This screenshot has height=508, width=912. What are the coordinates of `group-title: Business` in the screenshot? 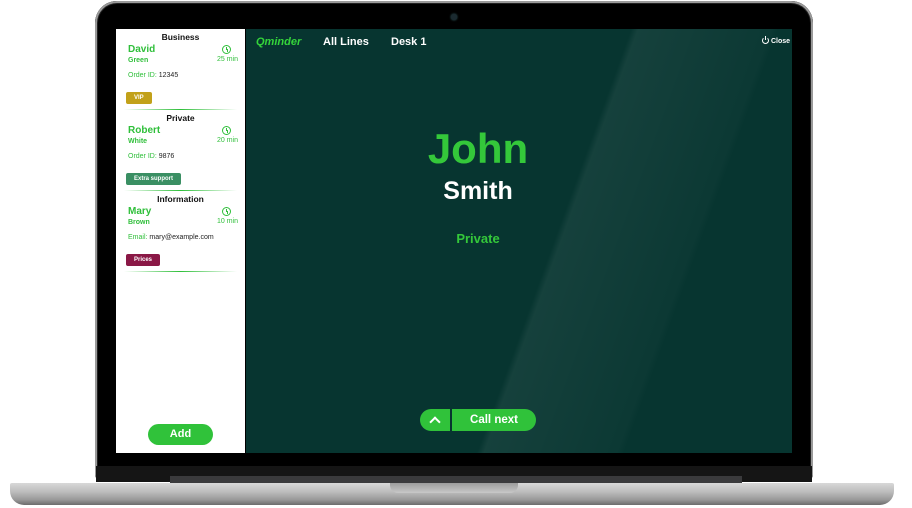 It's located at (180, 37).